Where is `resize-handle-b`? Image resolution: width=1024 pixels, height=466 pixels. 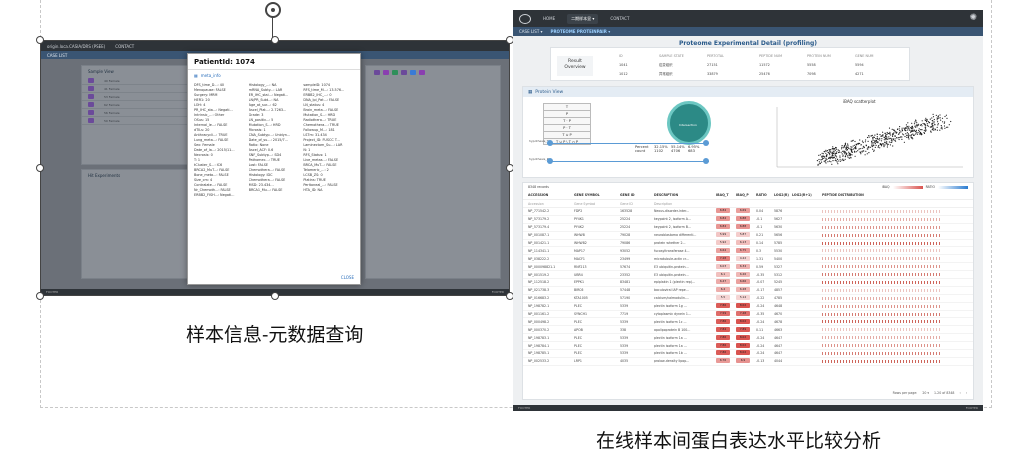
resize-handle-b is located at coordinates (275, 296).